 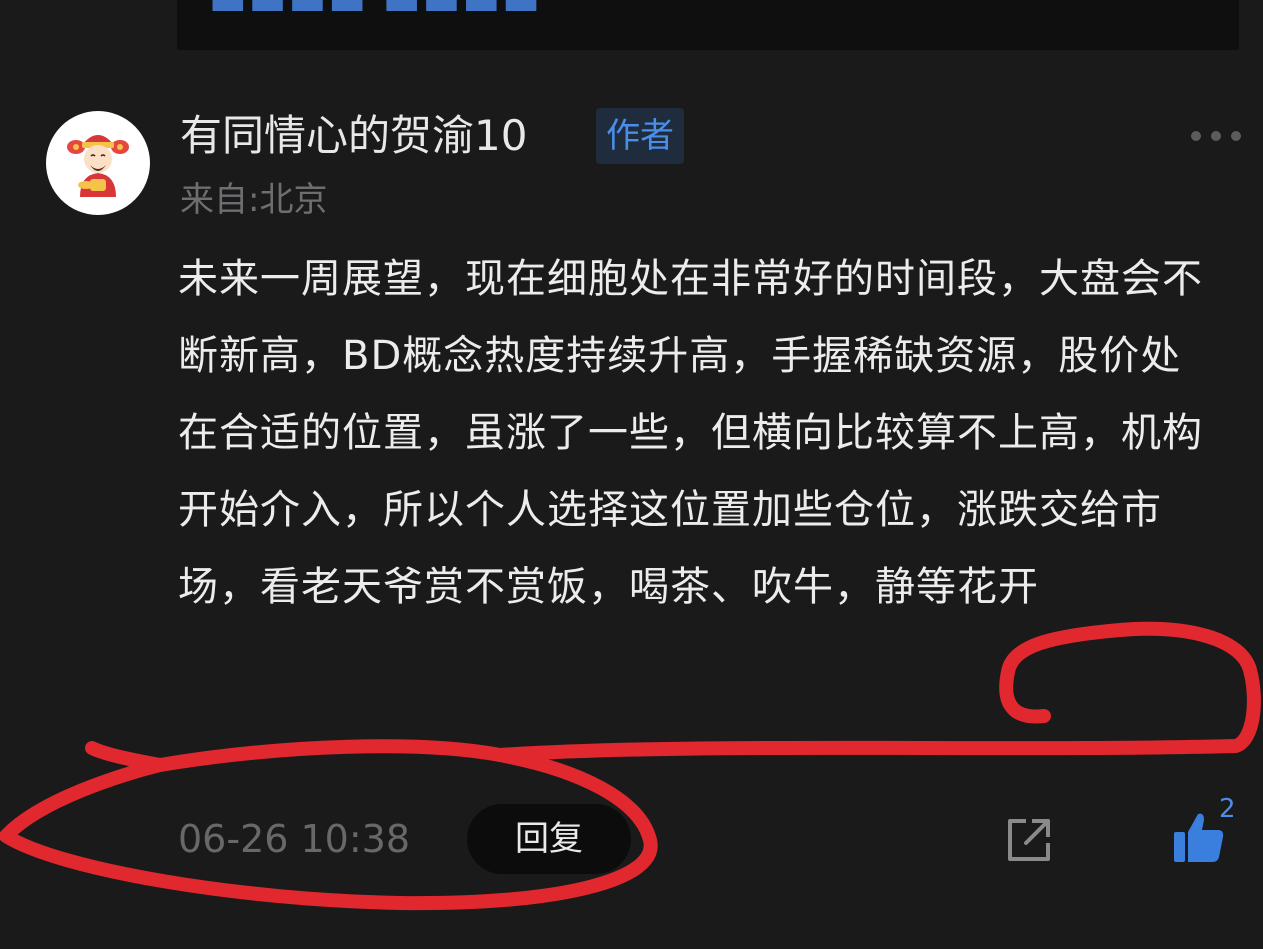 What do you see at coordinates (1216, 136) in the screenshot?
I see `more-dots-icon` at bounding box center [1216, 136].